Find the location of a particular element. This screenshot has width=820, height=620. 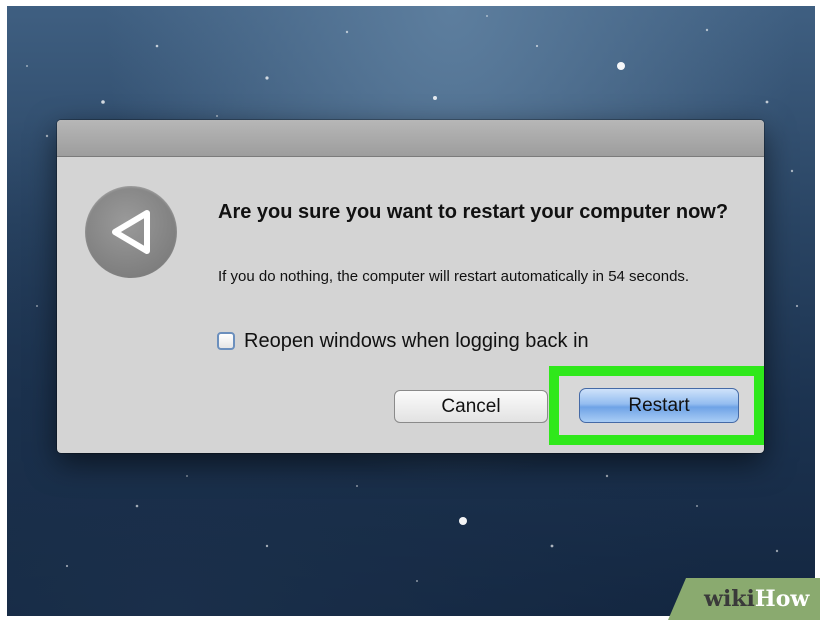

reopen-windows-checkbox is located at coordinates (226, 341).